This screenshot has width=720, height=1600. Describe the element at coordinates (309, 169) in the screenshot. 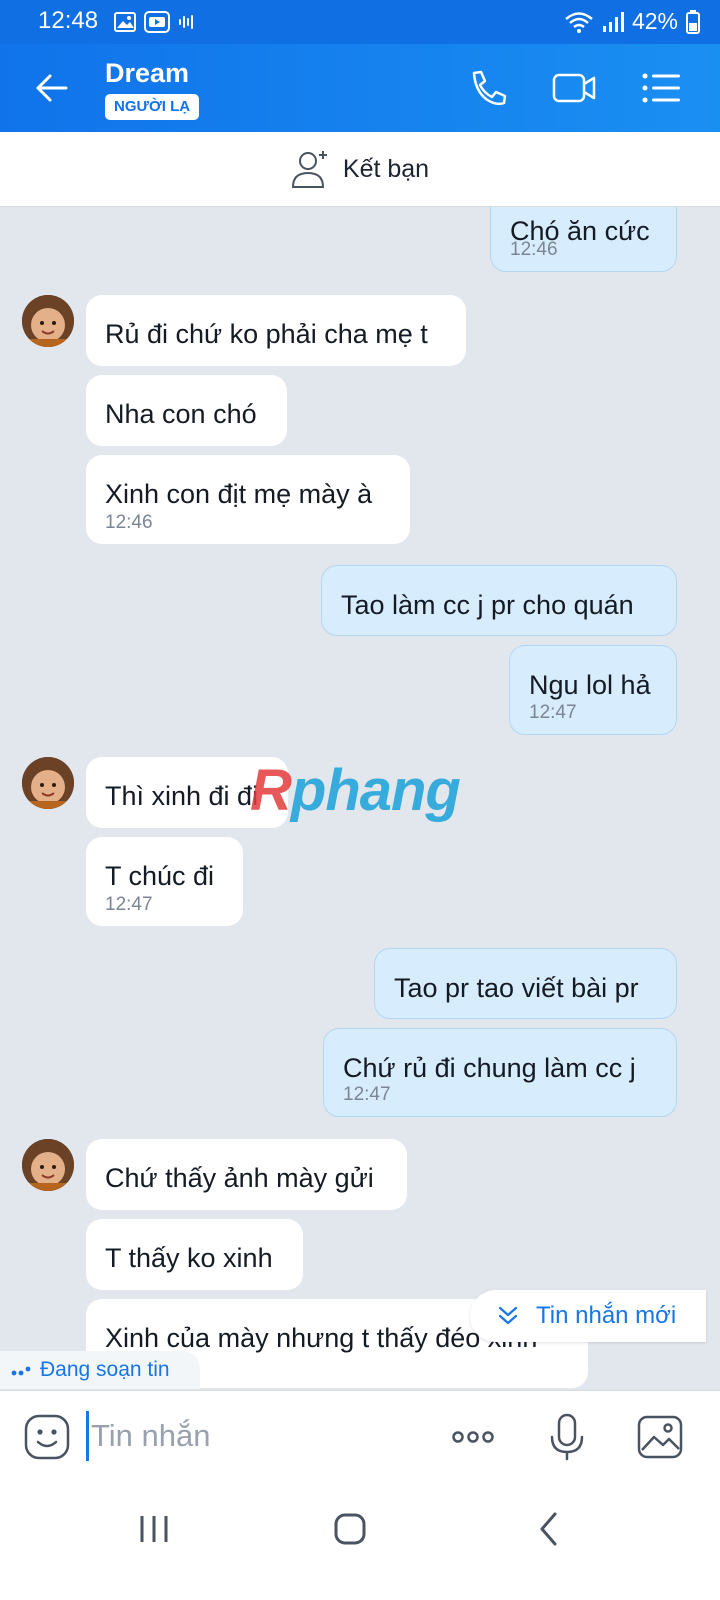

I see `add-friend-icon` at that location.